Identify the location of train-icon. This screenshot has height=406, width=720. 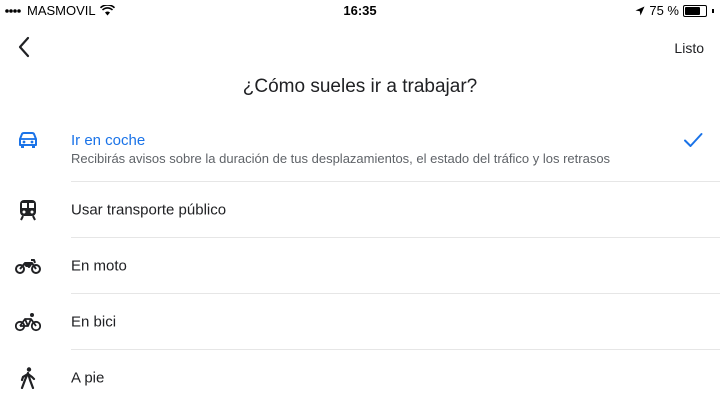
(28, 210).